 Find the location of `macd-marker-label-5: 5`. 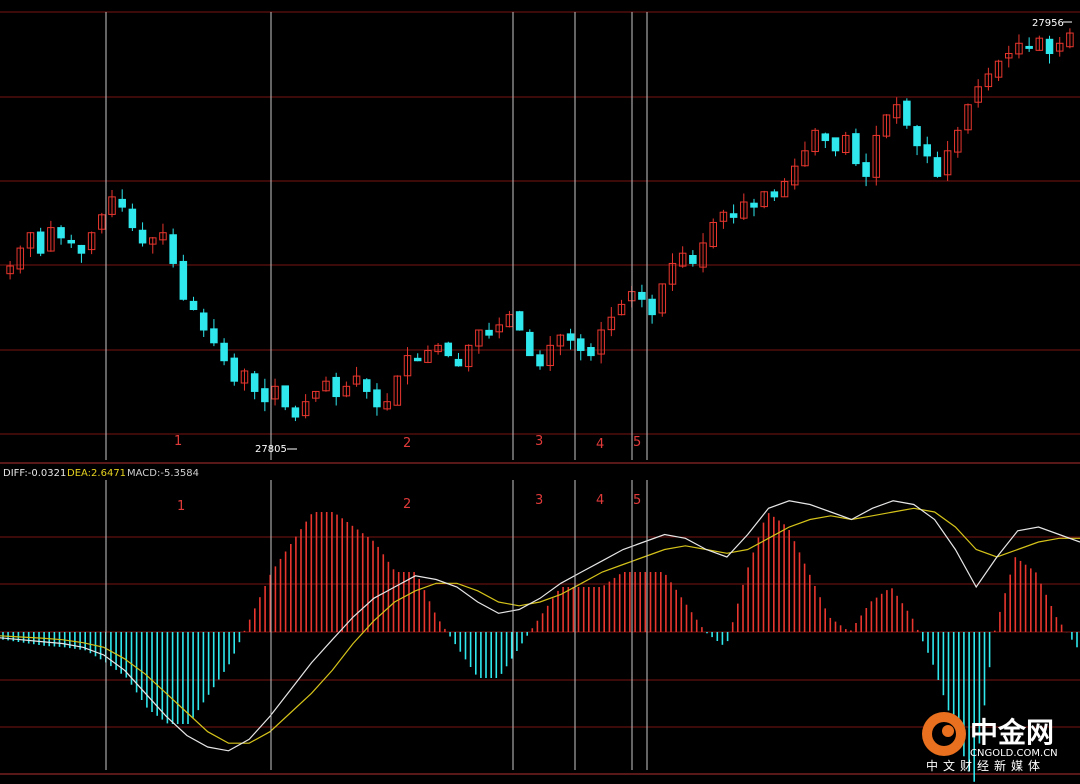

macd-marker-label-5: 5 is located at coordinates (637, 500).